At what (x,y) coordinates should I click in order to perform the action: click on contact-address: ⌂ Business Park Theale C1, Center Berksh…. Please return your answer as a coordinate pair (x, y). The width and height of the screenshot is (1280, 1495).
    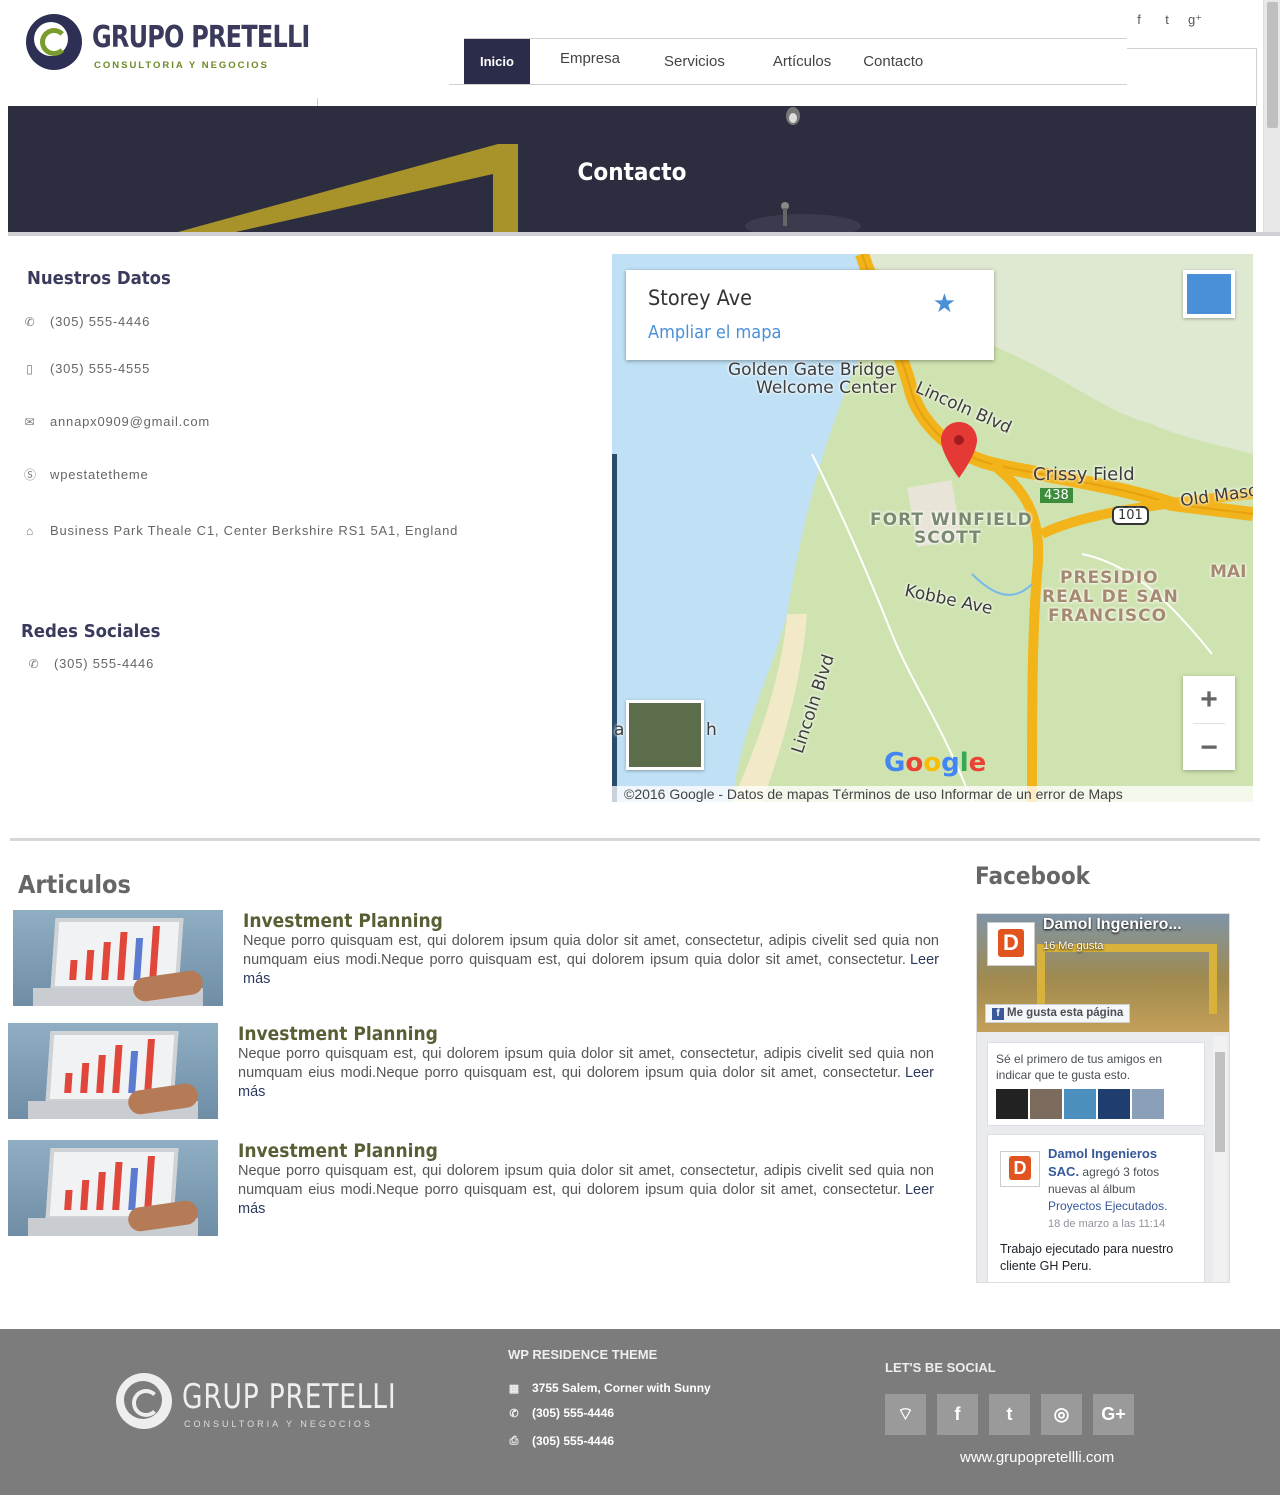
    Looking at the image, I should click on (241, 530).